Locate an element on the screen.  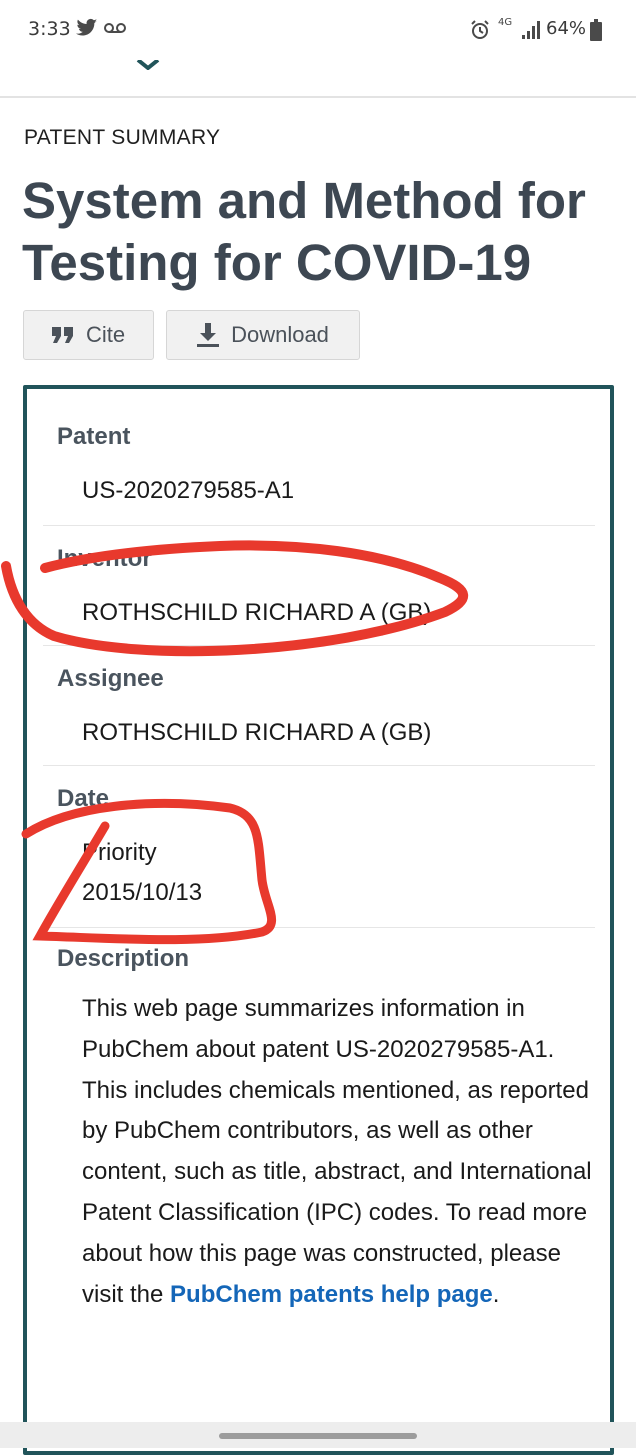
cite-button: Cite is located at coordinates (88, 335).